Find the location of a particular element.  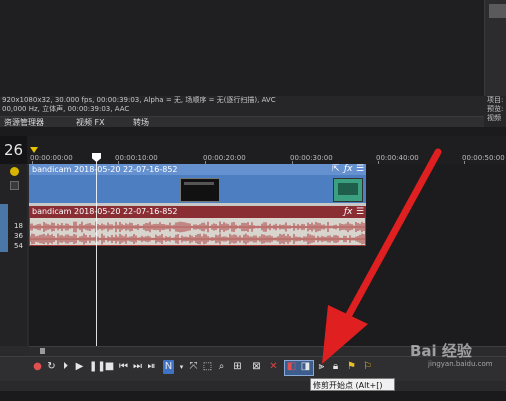

trim-icon: ⊠ is located at coordinates (256, 367).